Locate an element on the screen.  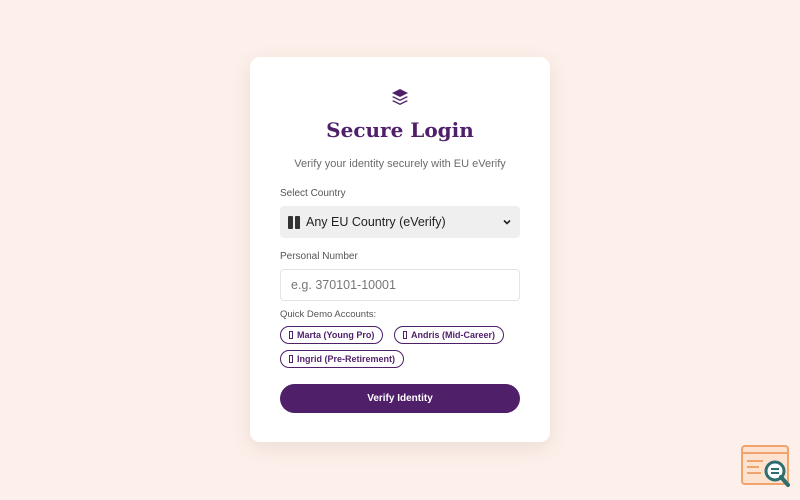
chevron-down-icon is located at coordinates (507, 222).